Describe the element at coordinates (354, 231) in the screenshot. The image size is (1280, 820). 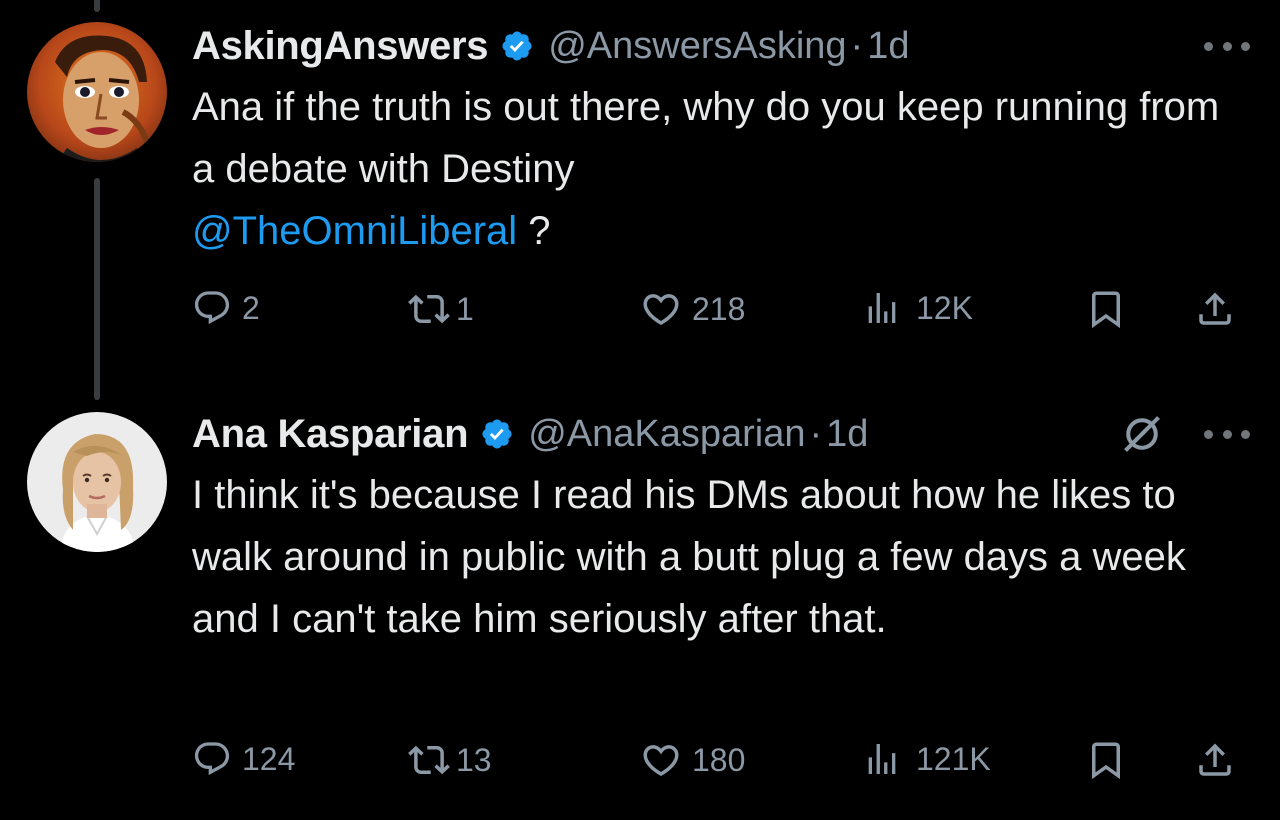
I see `mention-link: @TheOmniLiberal` at that location.